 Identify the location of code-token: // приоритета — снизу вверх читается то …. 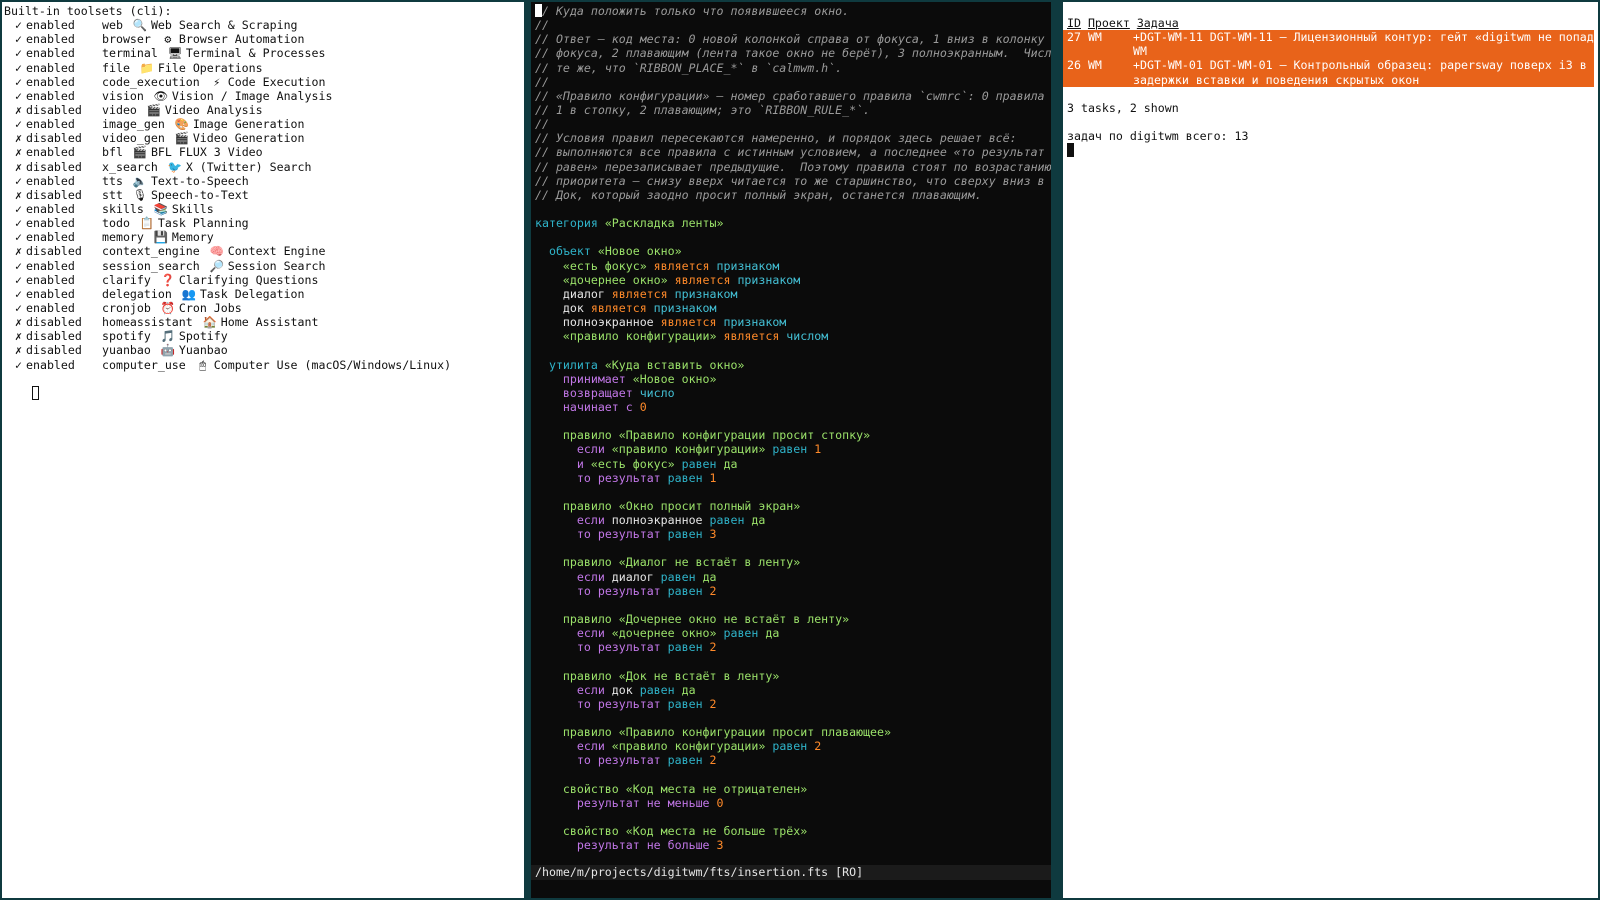
(793, 180).